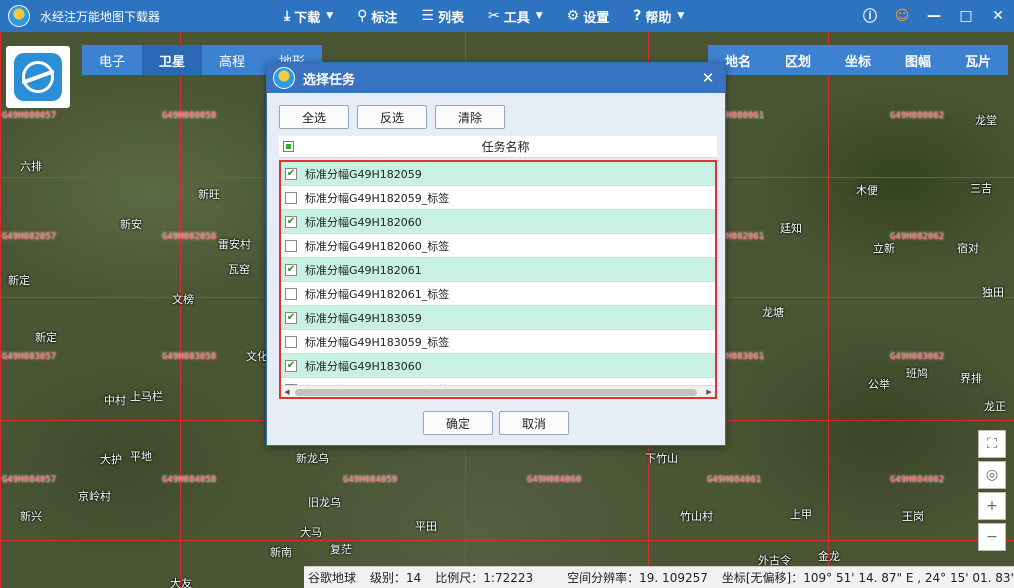  What do you see at coordinates (19, 16) in the screenshot?
I see `app-logo-icon` at bounding box center [19, 16].